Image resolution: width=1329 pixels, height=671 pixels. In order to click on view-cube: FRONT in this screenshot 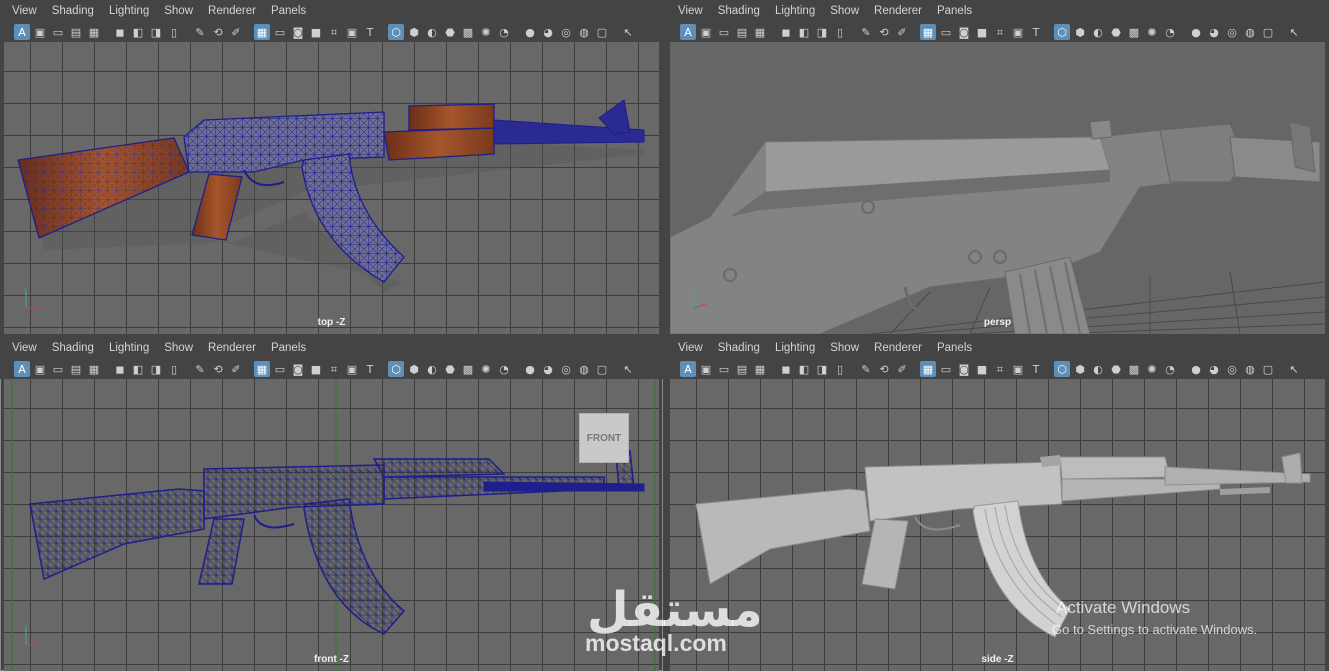, I will do `click(604, 438)`.